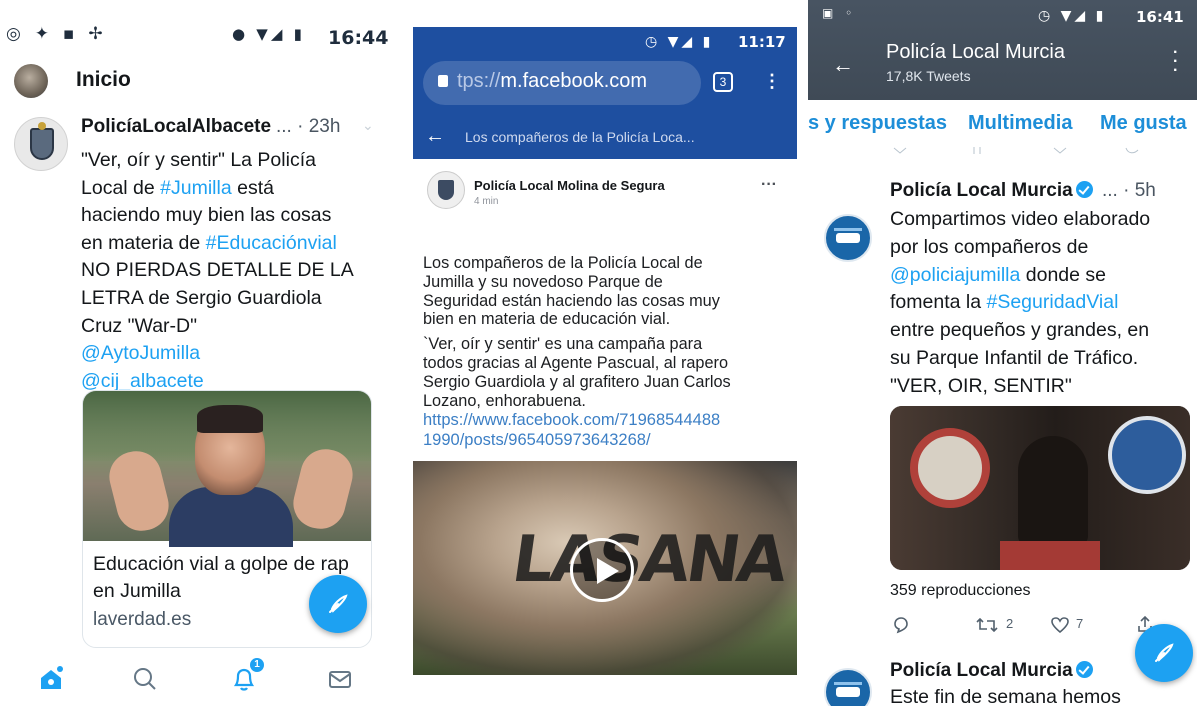  What do you see at coordinates (569, 185) in the screenshot?
I see `post-author-name: Policía Local Molina de Segura` at bounding box center [569, 185].